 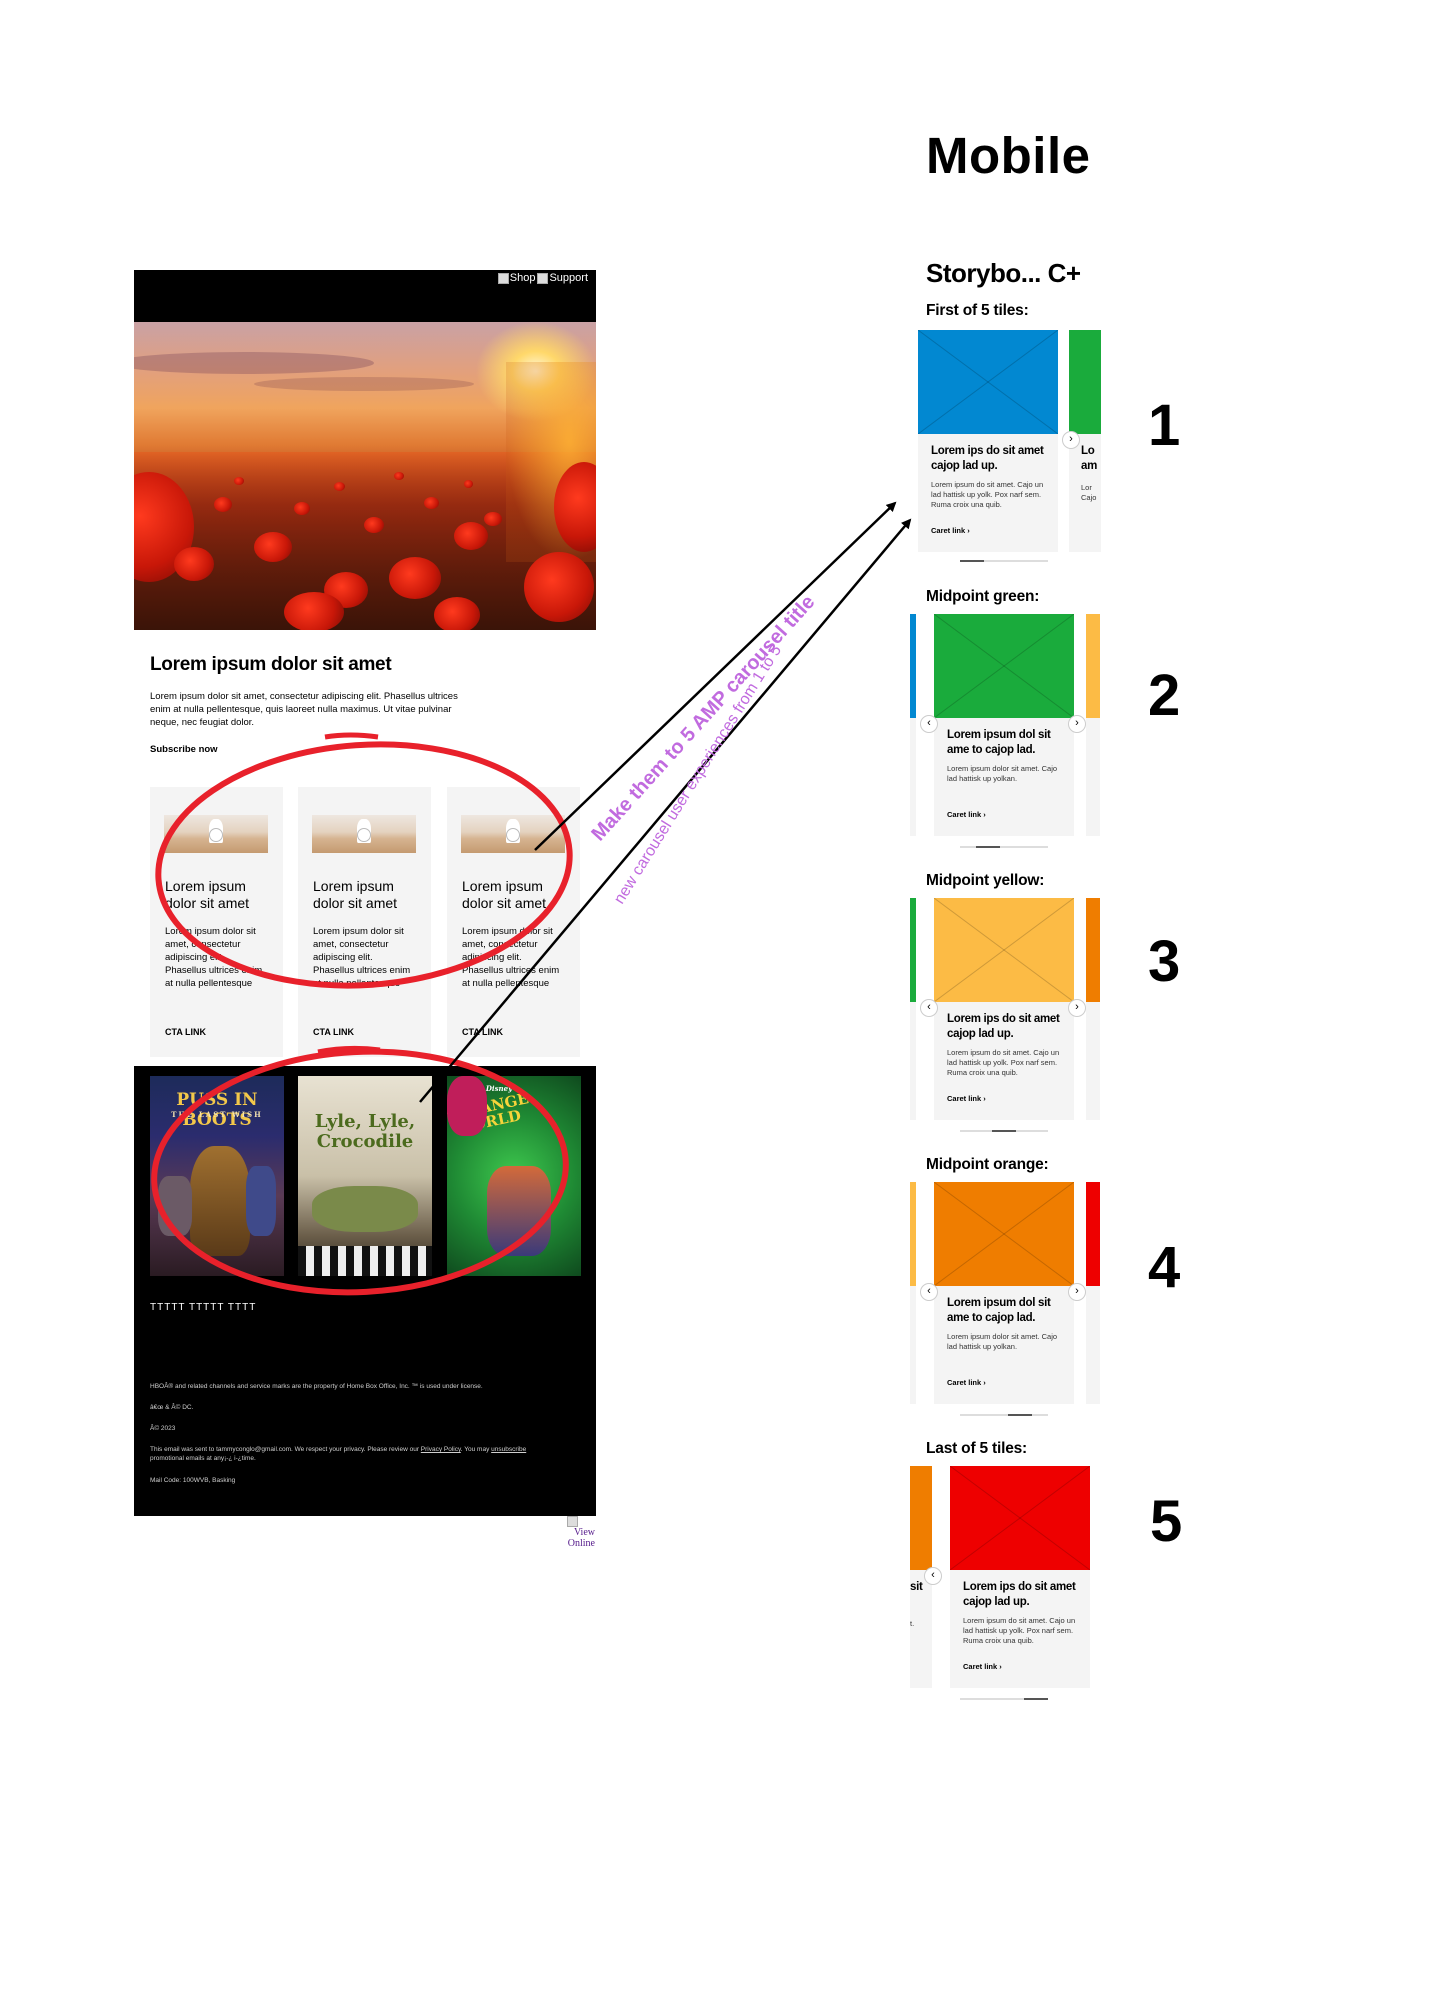 I want to click on section-label-2: Midpoint green:, so click(x=983, y=596).